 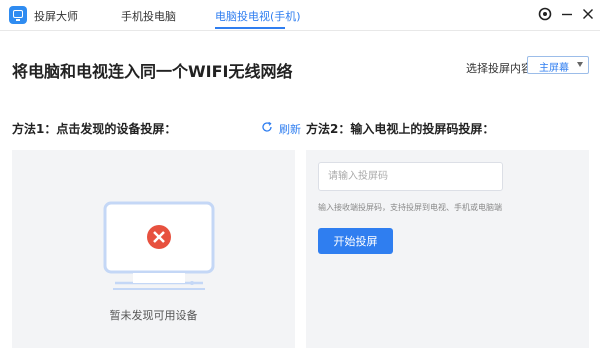 I want to click on title-bar: 投屏大师 手机投电脑 电脑投电视(手机), so click(x=300, y=15).